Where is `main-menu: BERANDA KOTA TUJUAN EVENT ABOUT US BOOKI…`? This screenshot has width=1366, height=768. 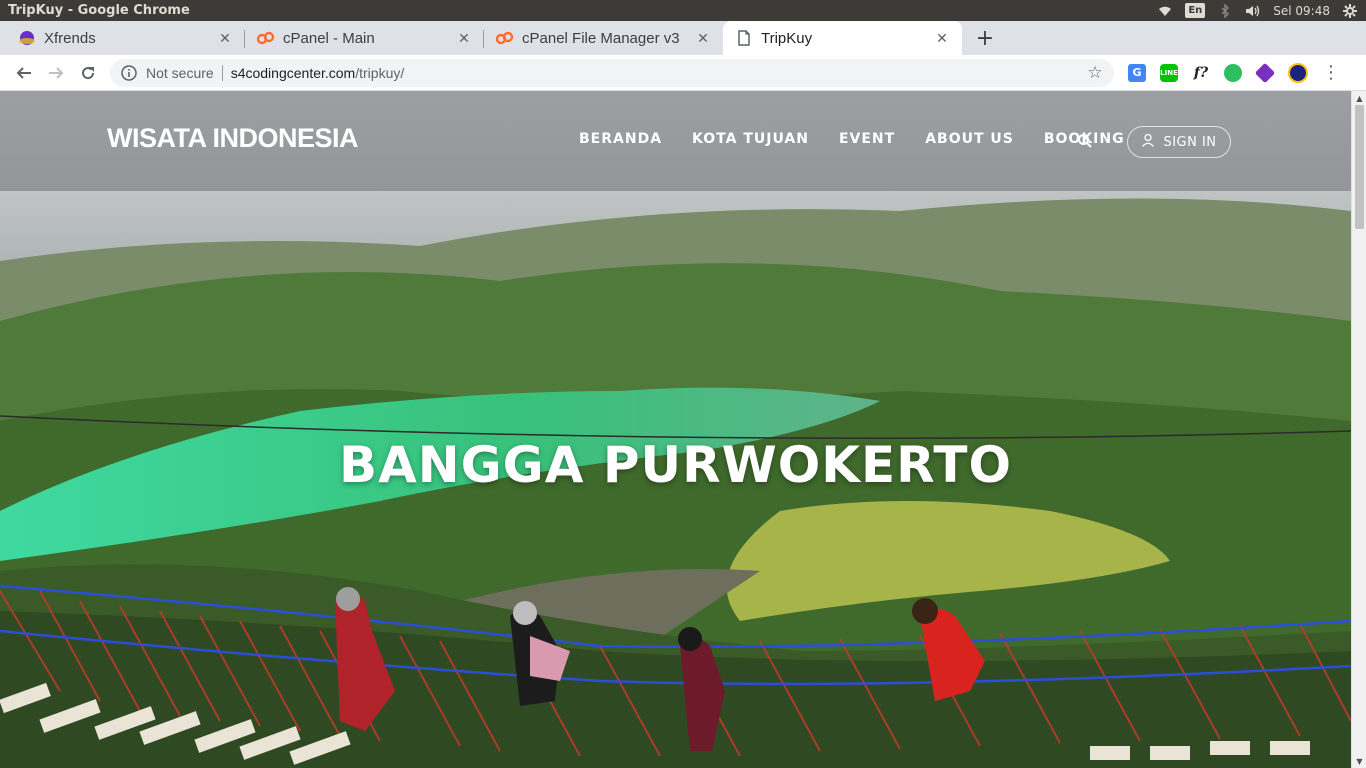
main-menu: BERANDA KOTA TUJUAN EVENT ABOUT US BOOKI… is located at coordinates (852, 139).